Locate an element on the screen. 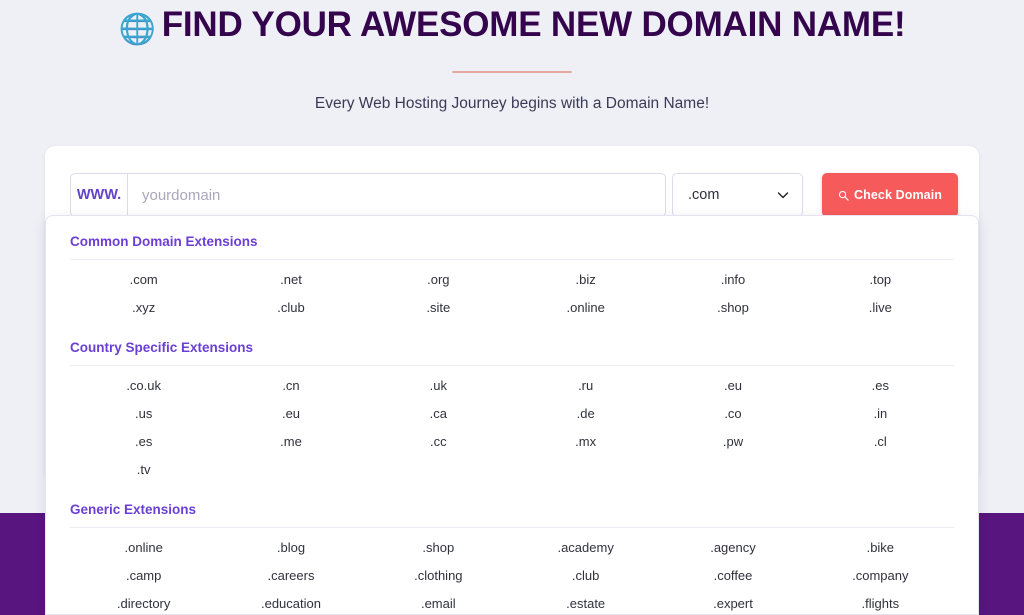 The height and width of the screenshot is (615, 1024). extension-option: .us is located at coordinates (143, 414).